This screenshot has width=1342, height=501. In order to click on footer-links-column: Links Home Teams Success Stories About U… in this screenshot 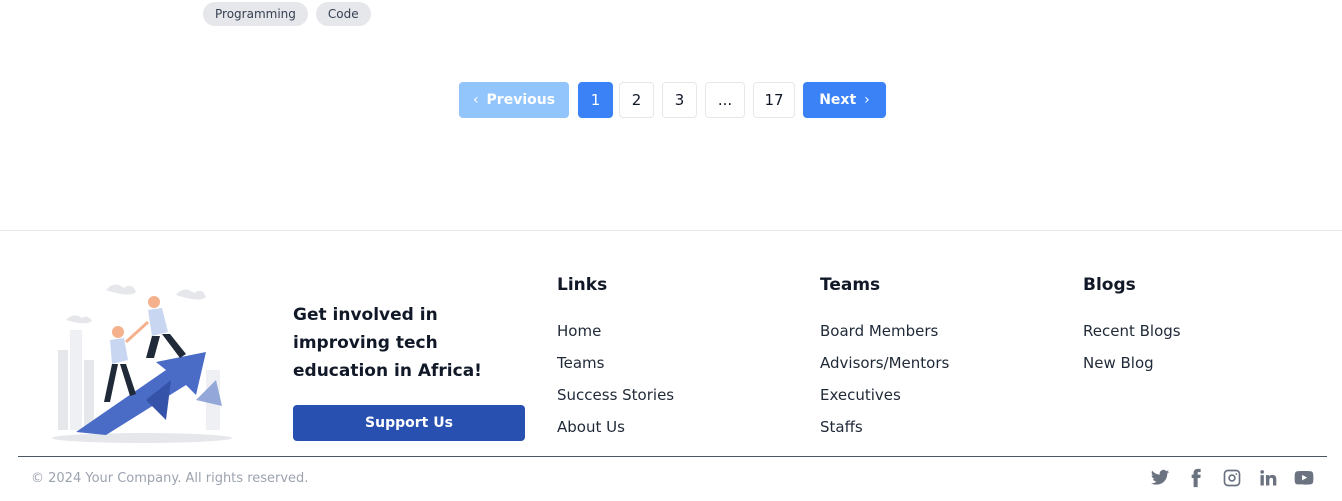, I will do `click(615, 357)`.